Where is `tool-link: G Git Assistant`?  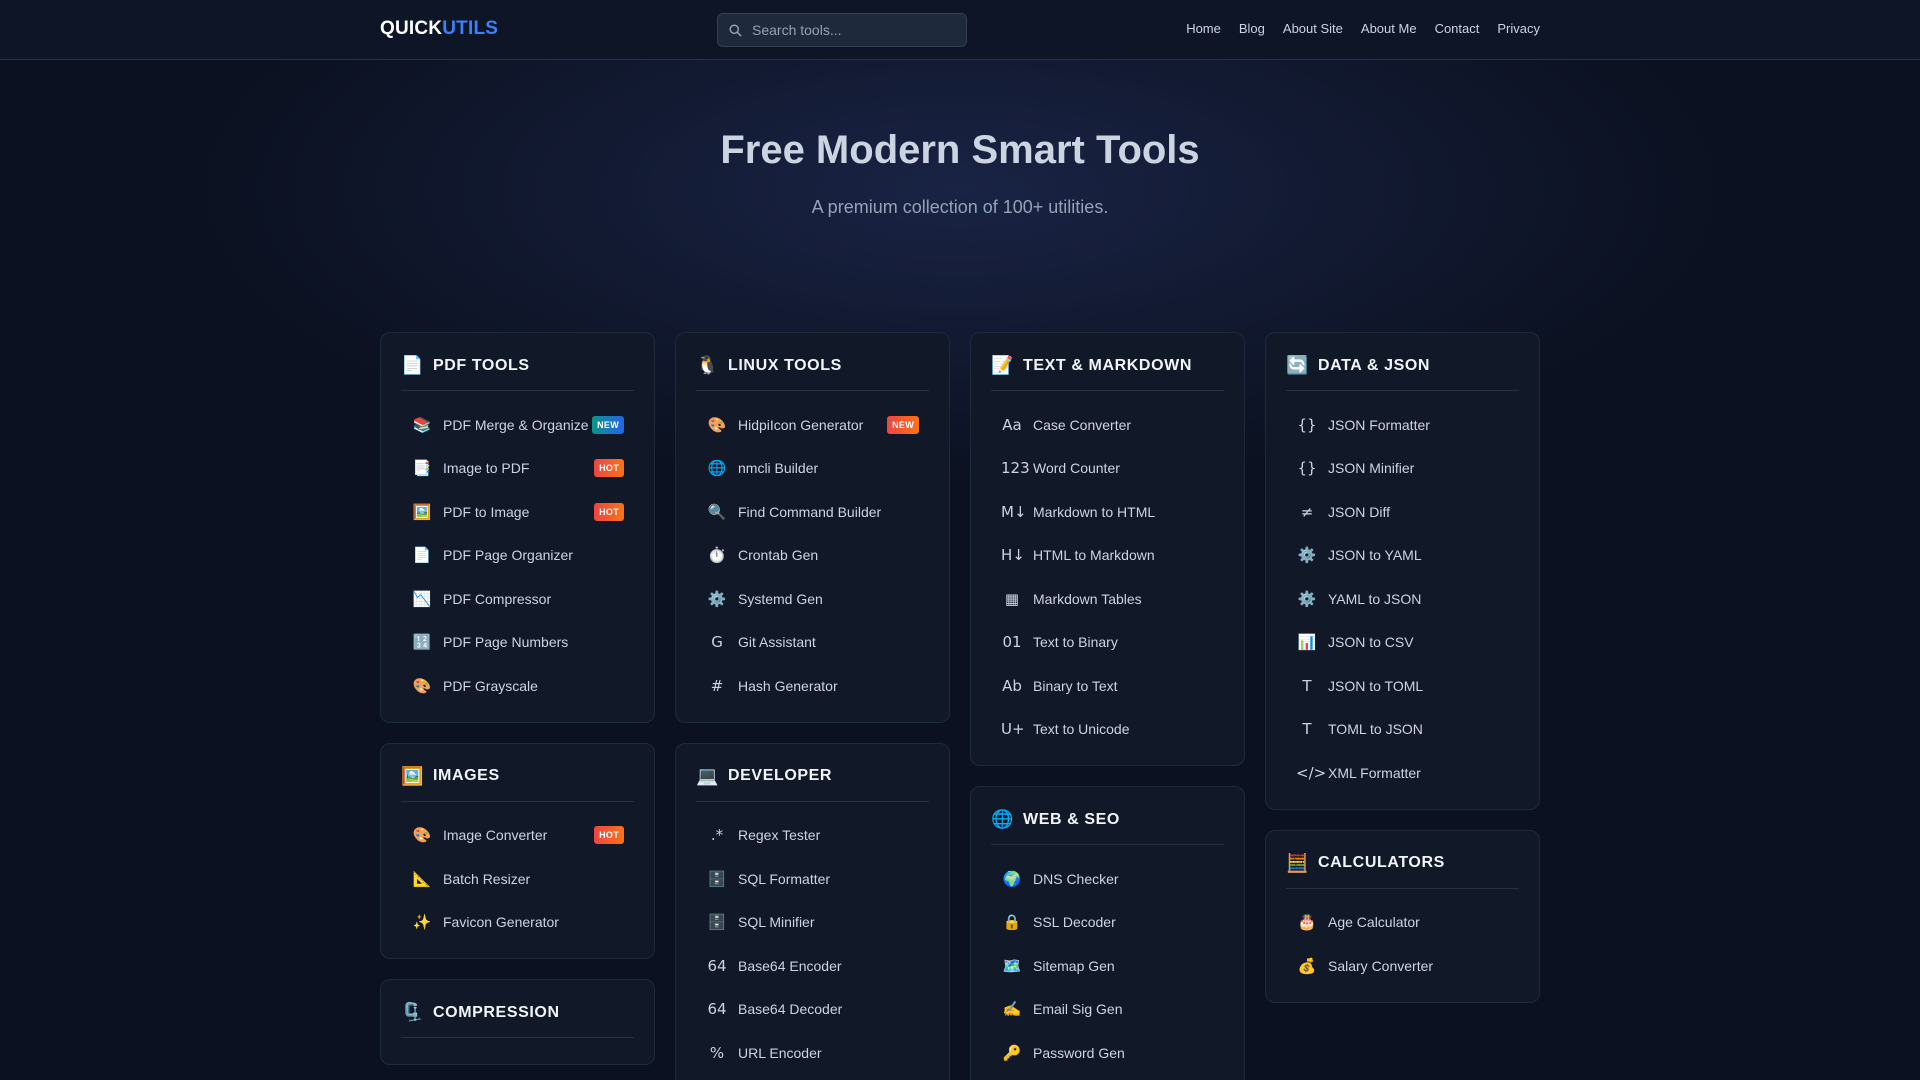 tool-link: G Git Assistant is located at coordinates (812, 643).